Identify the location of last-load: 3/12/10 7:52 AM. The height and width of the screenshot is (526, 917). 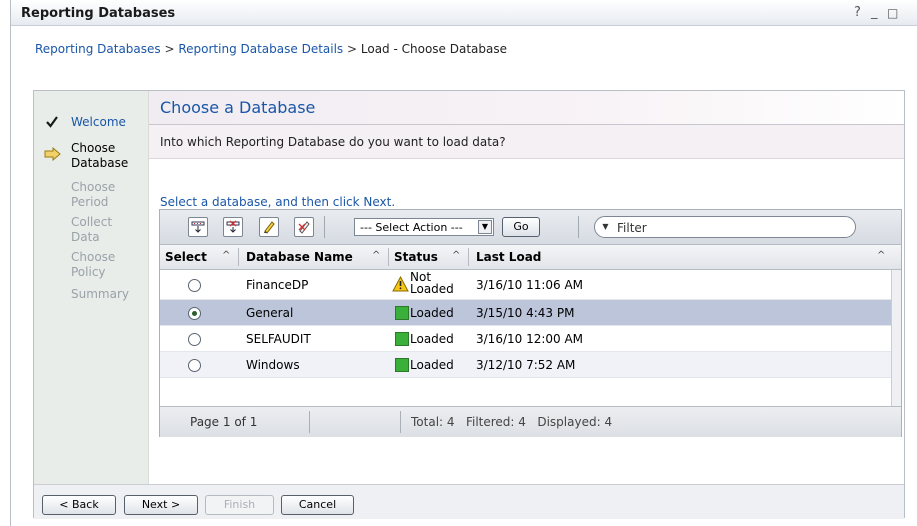
(526, 365).